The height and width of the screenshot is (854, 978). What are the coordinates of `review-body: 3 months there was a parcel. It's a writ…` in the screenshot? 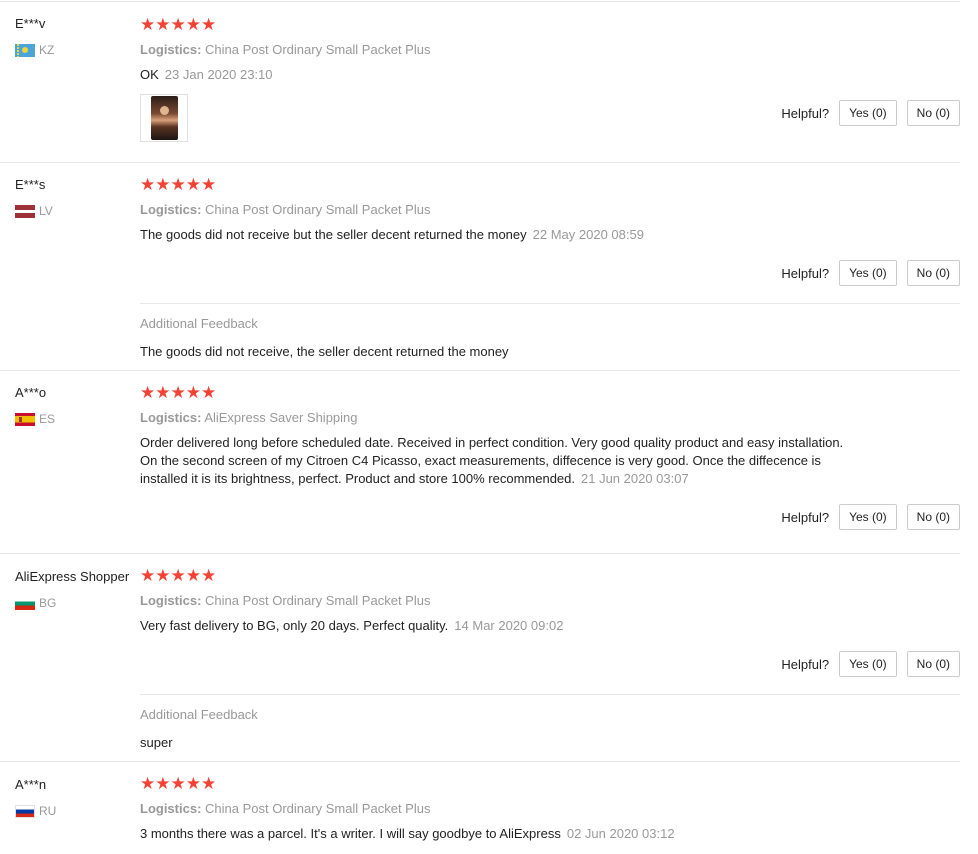 It's located at (350, 833).